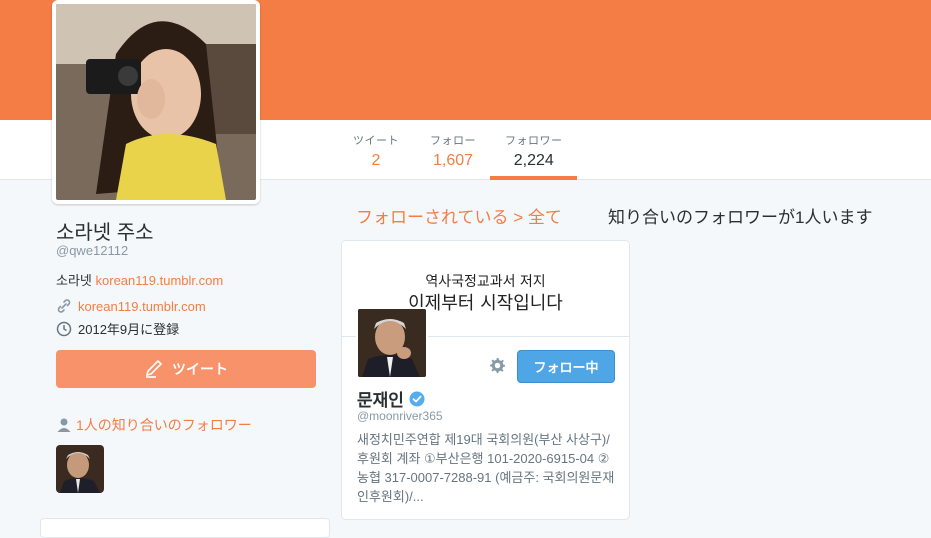 This screenshot has height=538, width=931. I want to click on profile-joined: 2012年9月に登録, so click(117, 328).